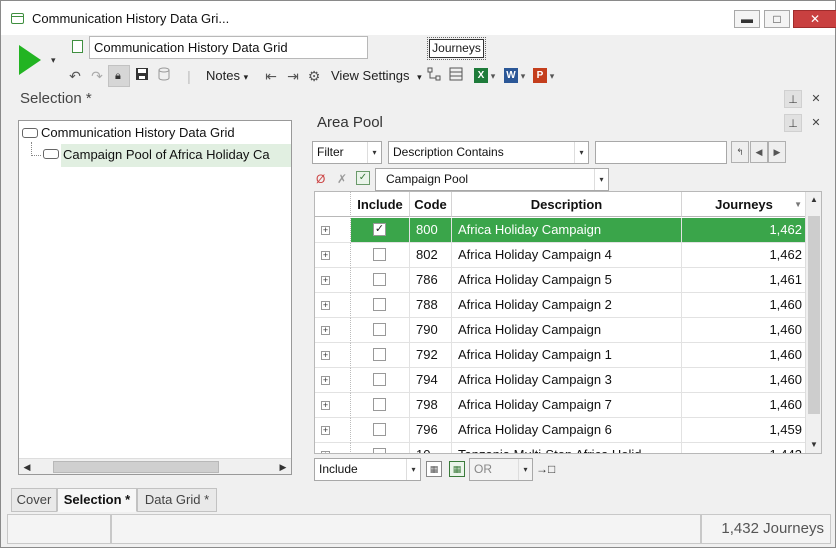 The image size is (836, 548). I want to click on word-export-icon: W, so click(511, 75).